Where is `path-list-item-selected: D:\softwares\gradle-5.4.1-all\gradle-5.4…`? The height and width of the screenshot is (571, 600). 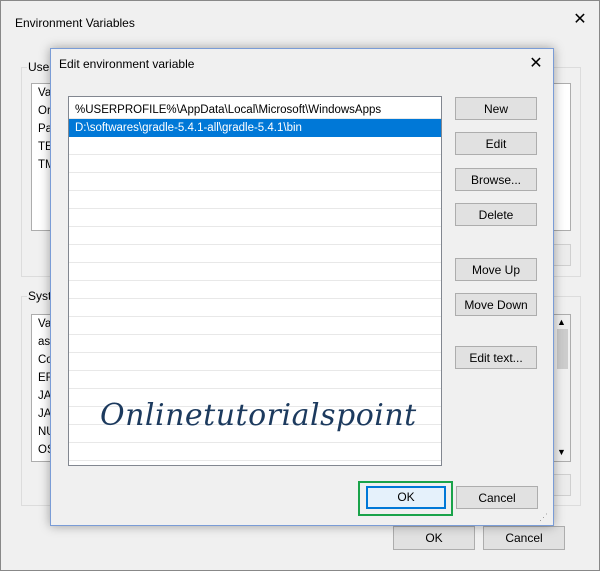
path-list-item-selected: D:\softwares\gradle-5.4.1-all\gradle-5.4… is located at coordinates (255, 128).